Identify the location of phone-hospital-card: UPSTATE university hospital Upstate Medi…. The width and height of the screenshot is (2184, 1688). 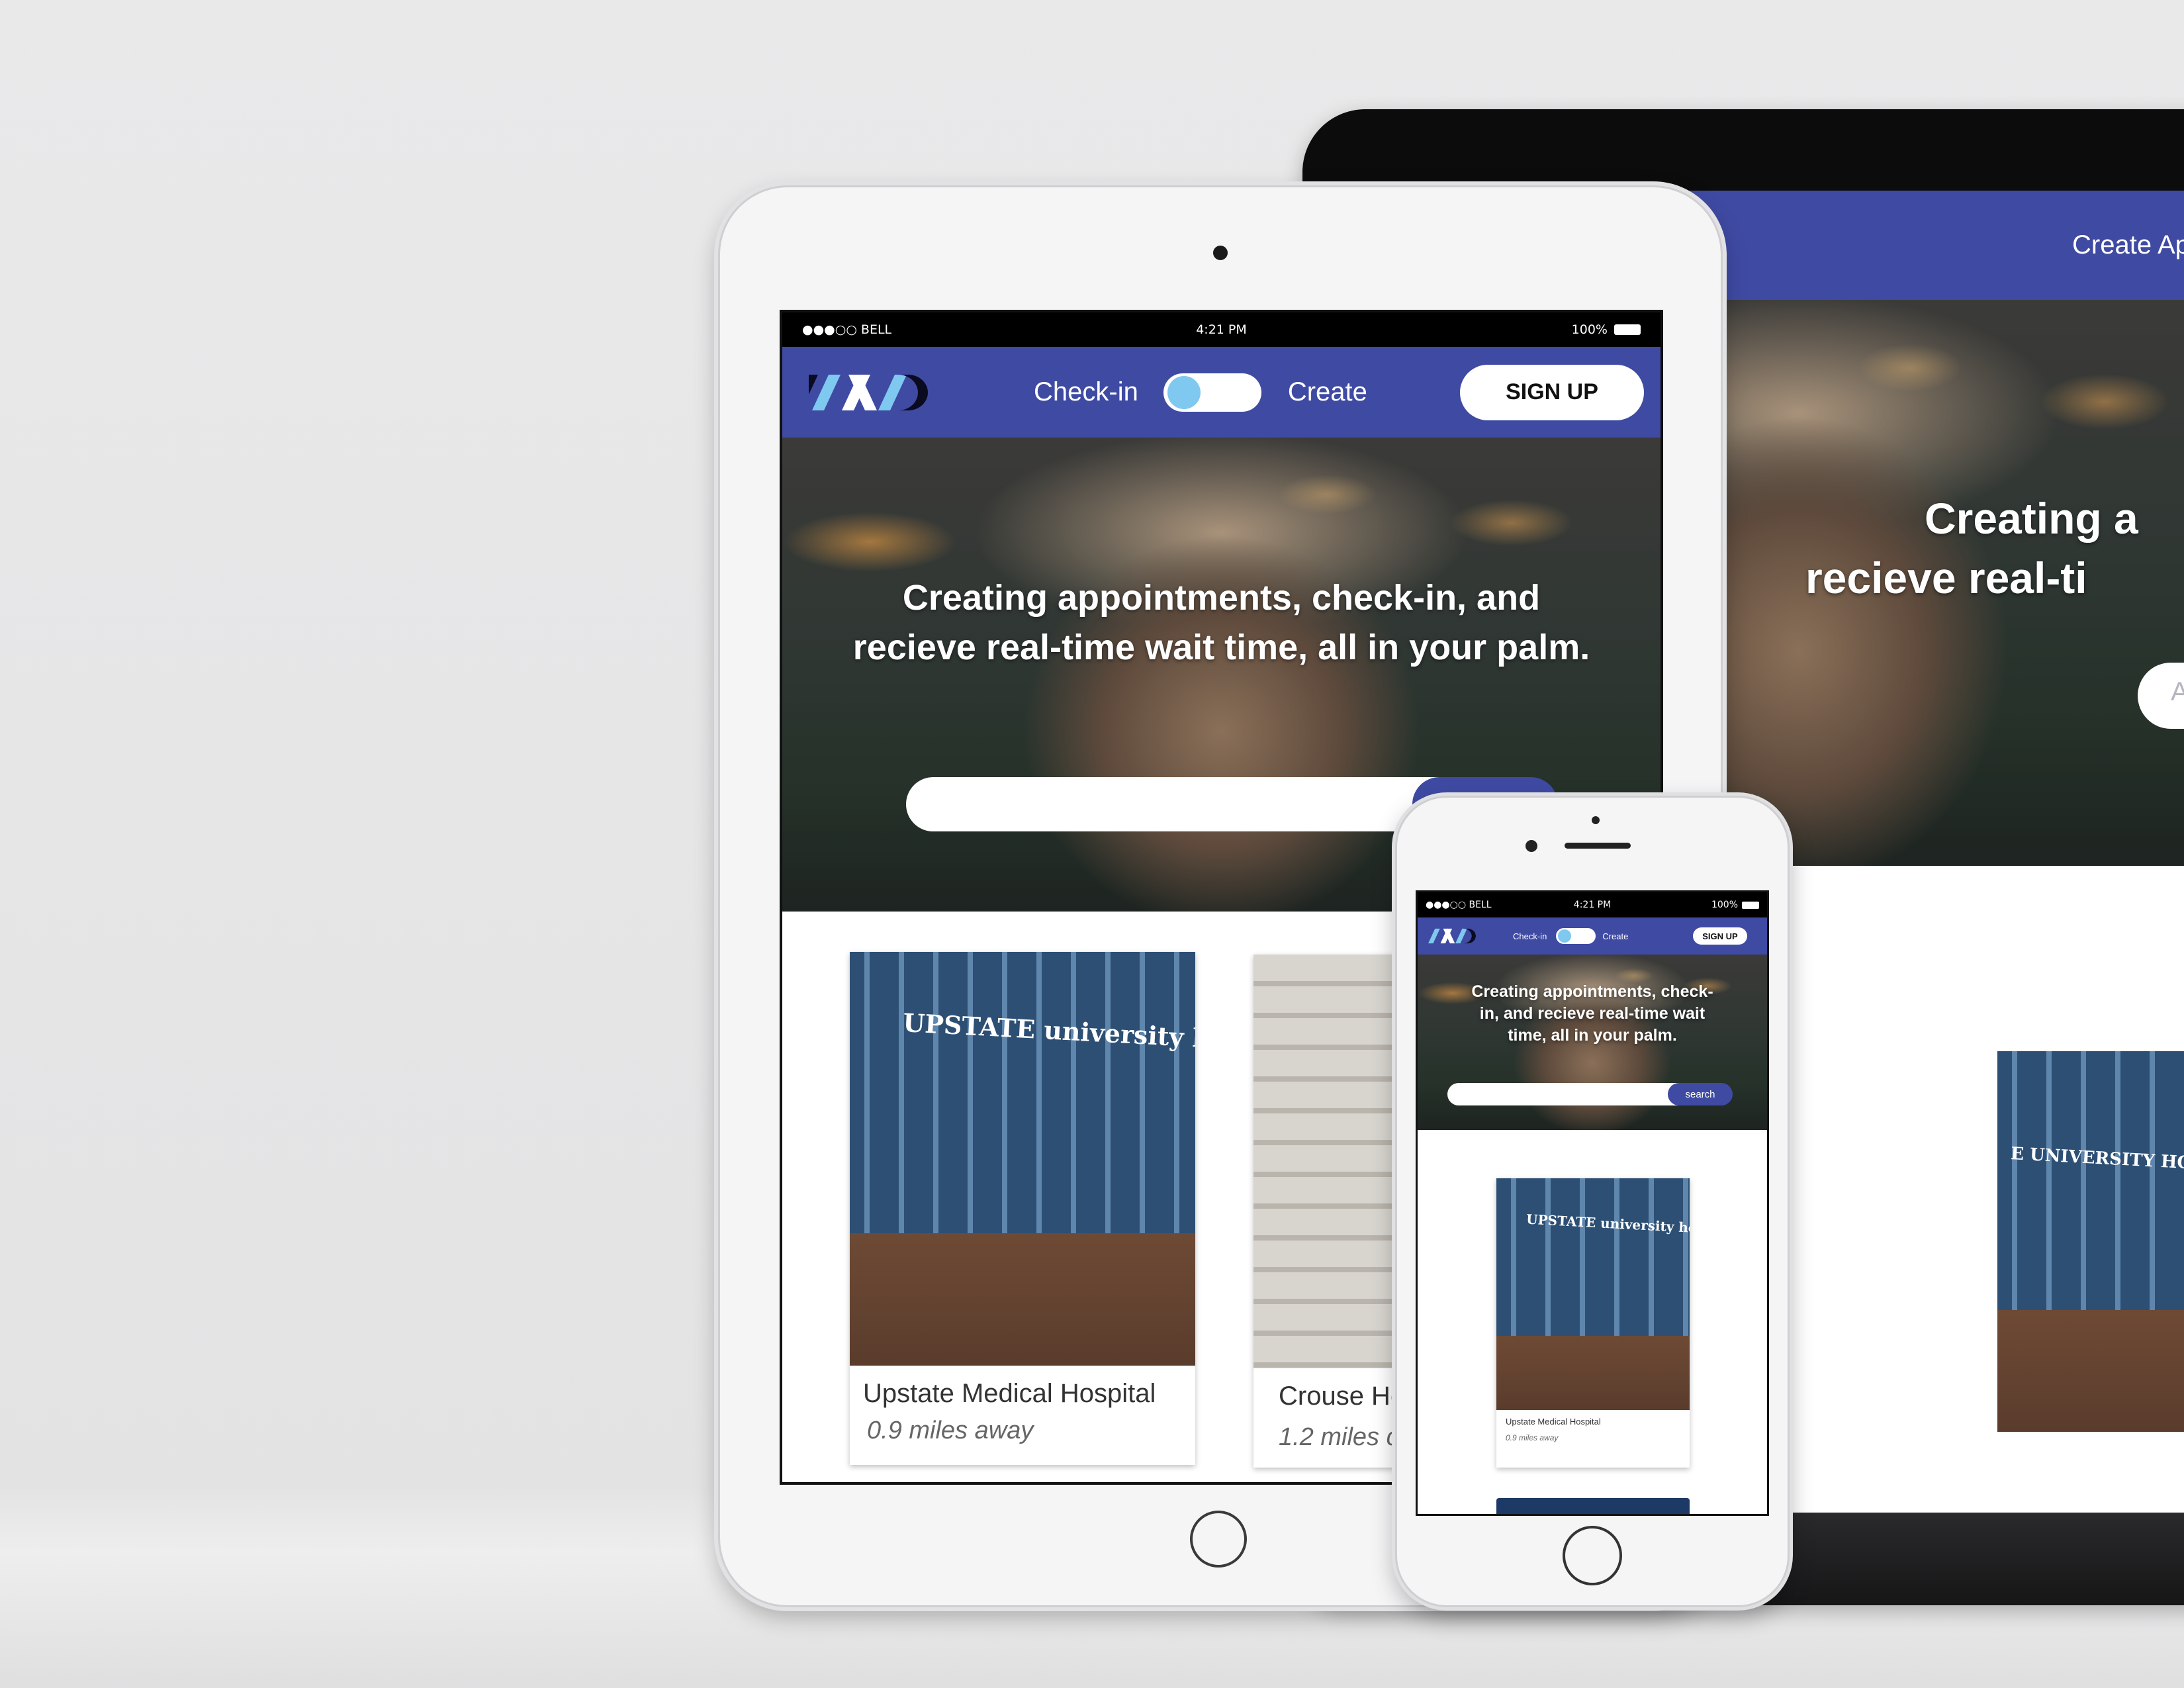
(1593, 1323).